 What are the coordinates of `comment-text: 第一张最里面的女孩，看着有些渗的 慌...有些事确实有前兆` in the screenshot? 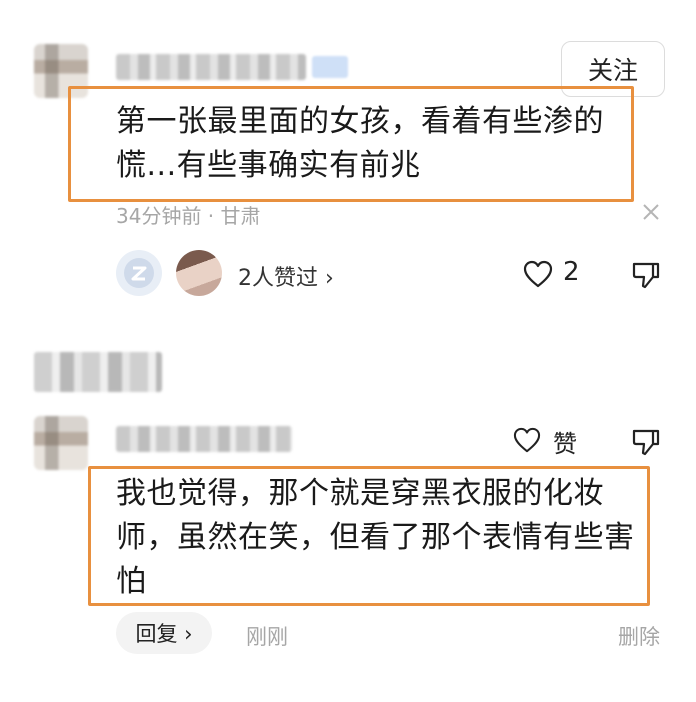 It's located at (371, 144).